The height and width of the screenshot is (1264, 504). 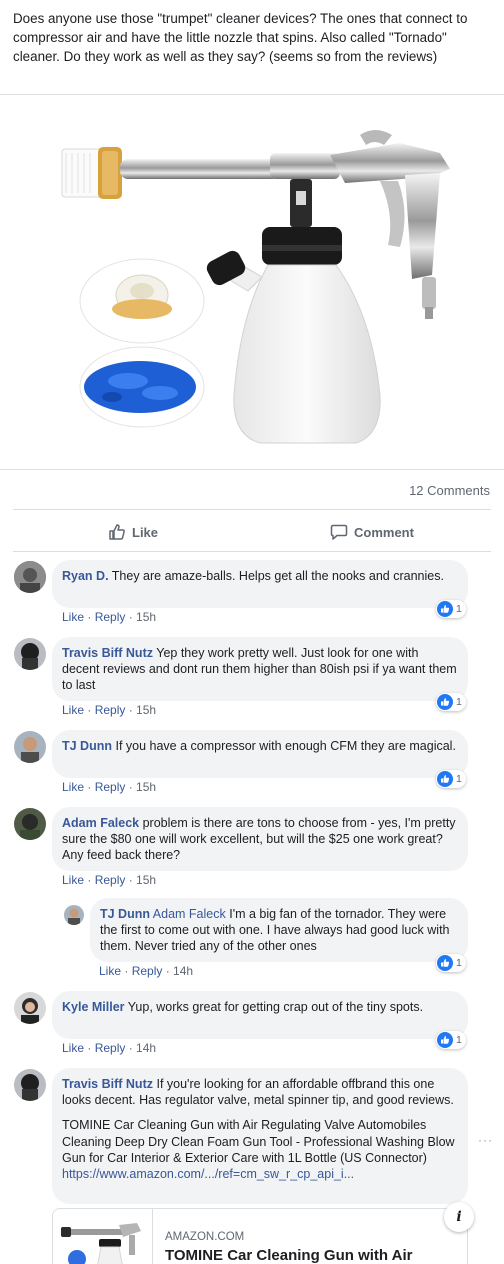 What do you see at coordinates (100, 823) in the screenshot?
I see `comment-author: Adam Faleck` at bounding box center [100, 823].